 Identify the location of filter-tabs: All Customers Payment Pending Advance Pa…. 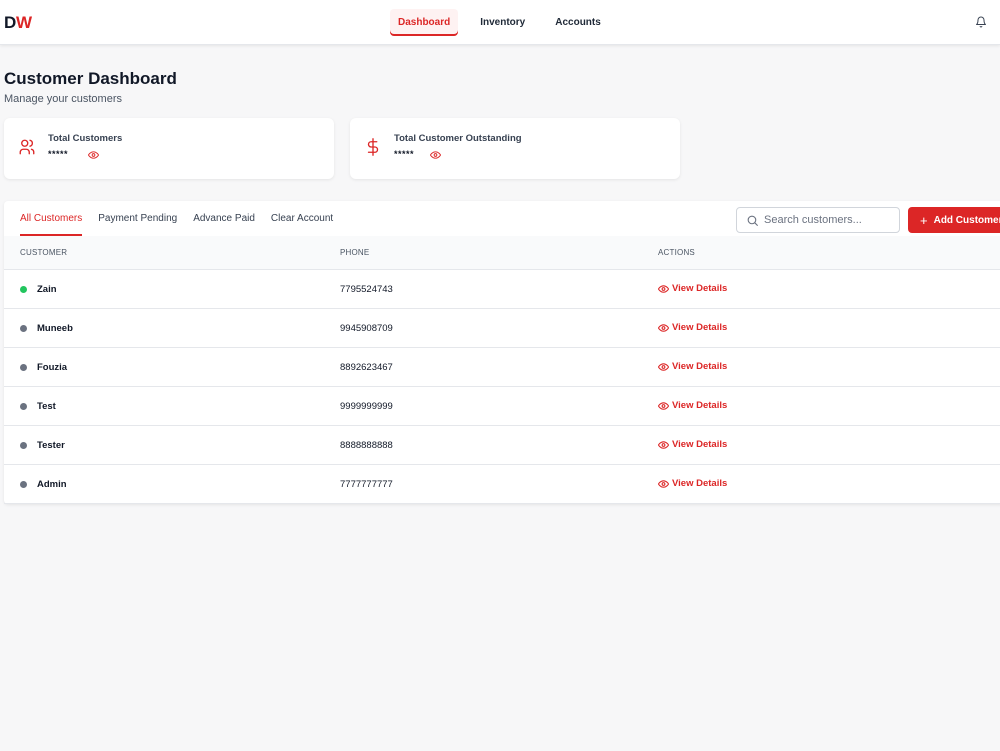
(184, 224).